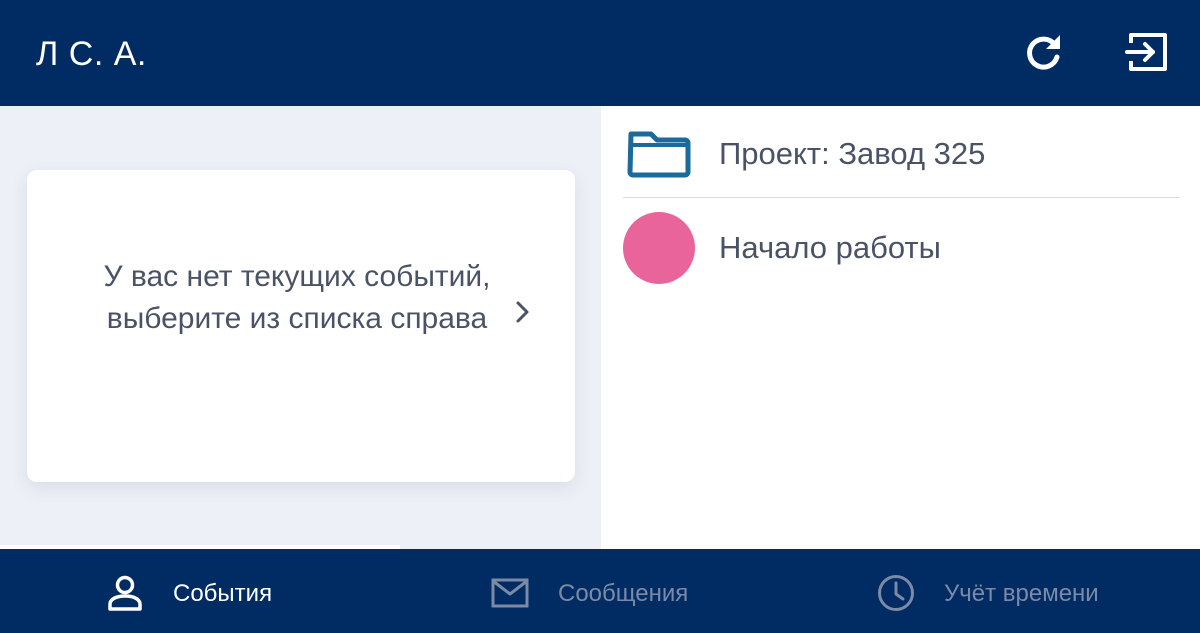  I want to click on bottom-navigation: События Сообщения Учёт времени, so click(600, 589).